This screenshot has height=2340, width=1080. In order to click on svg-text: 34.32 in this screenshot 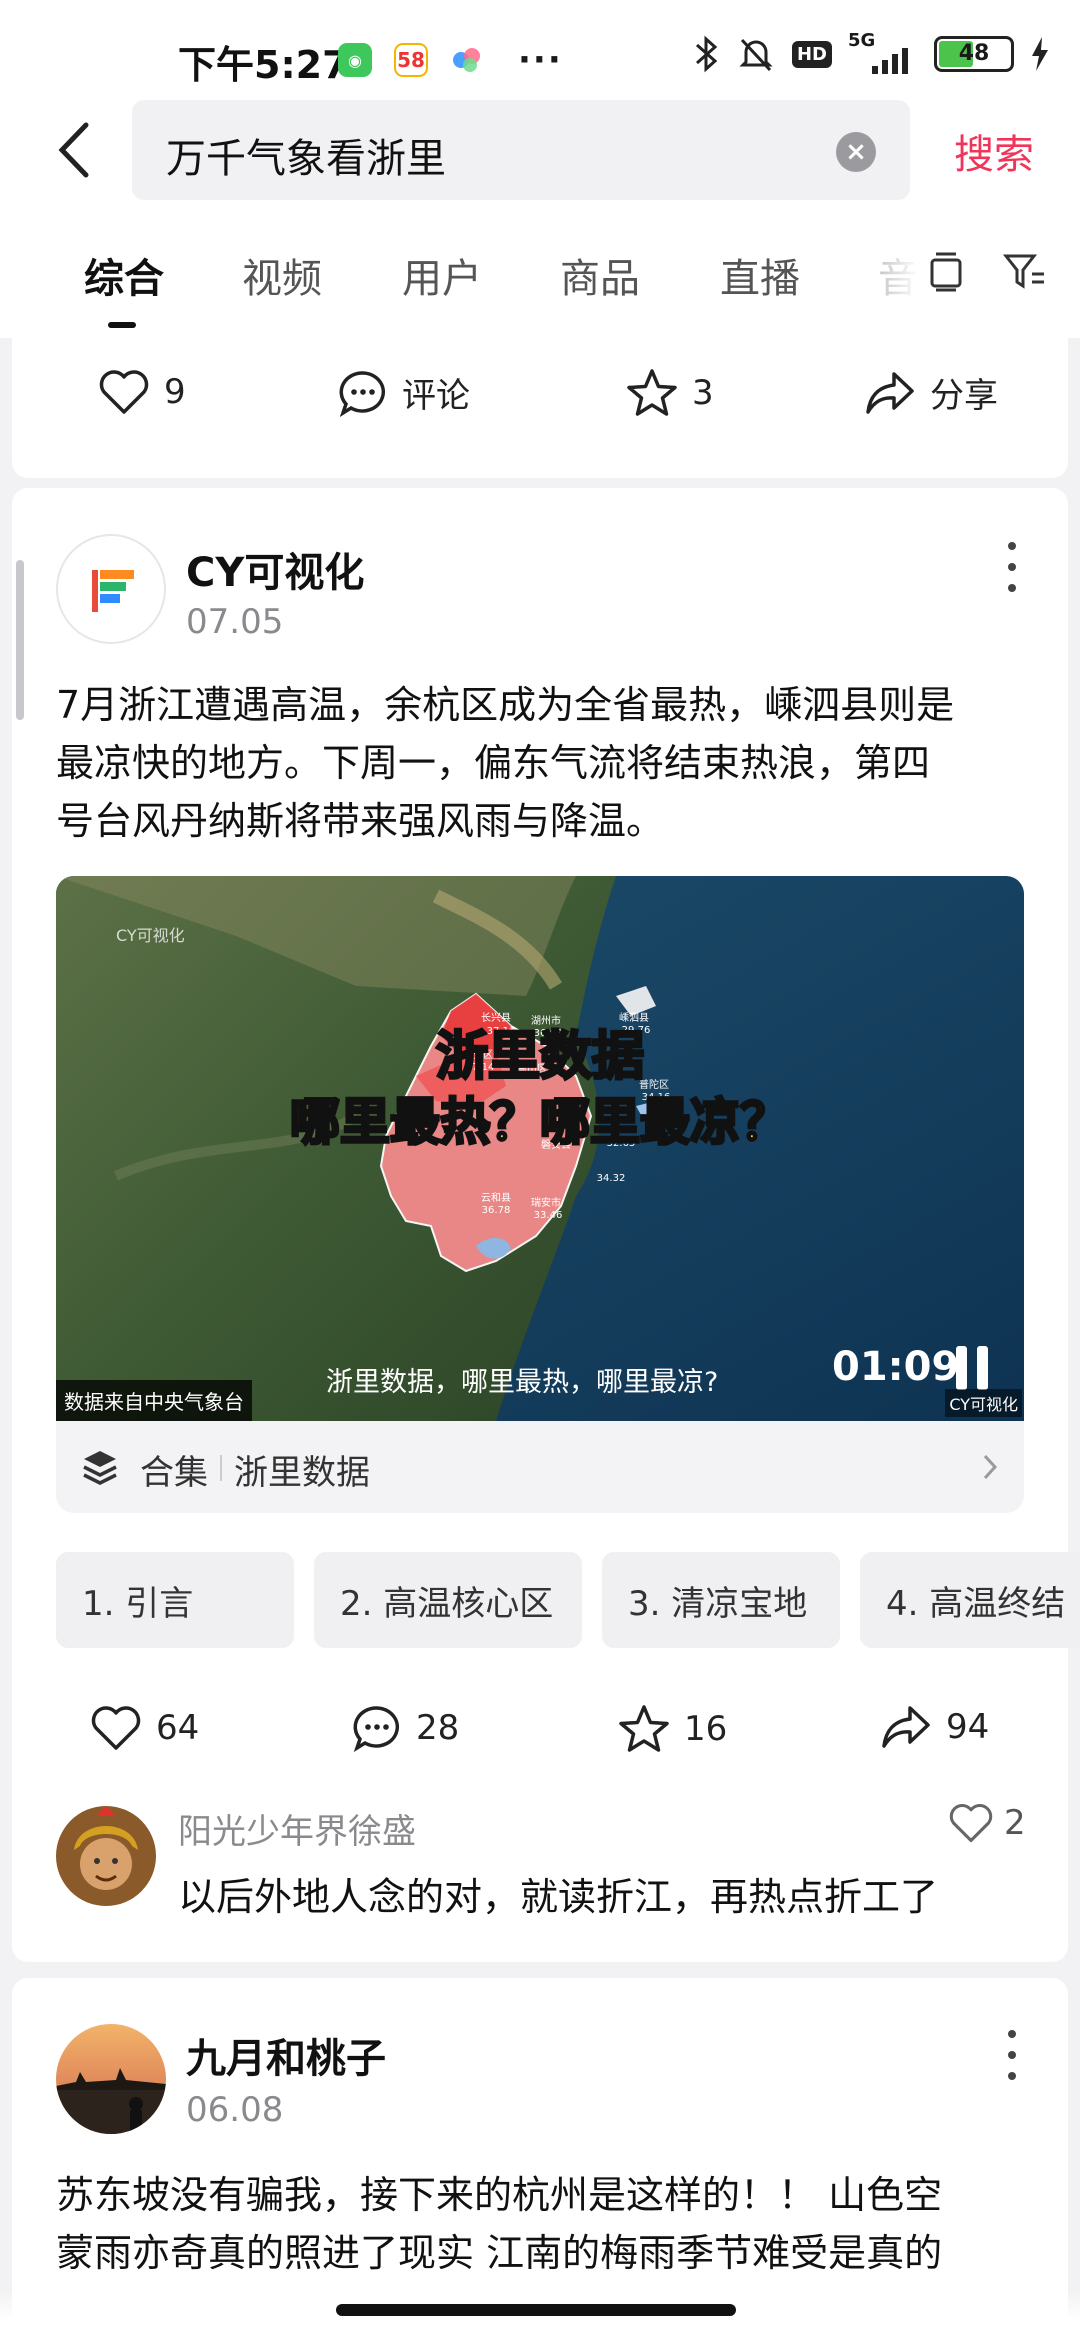, I will do `click(611, 1178)`.